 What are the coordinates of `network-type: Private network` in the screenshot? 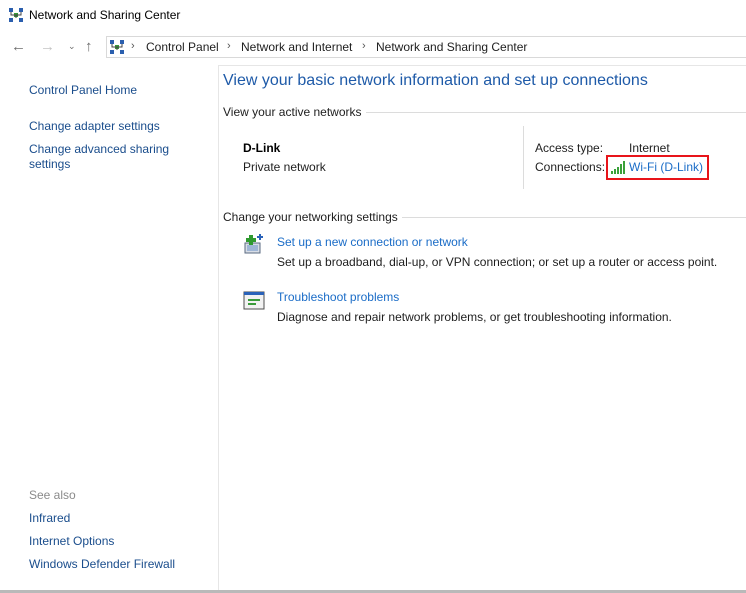 It's located at (284, 167).